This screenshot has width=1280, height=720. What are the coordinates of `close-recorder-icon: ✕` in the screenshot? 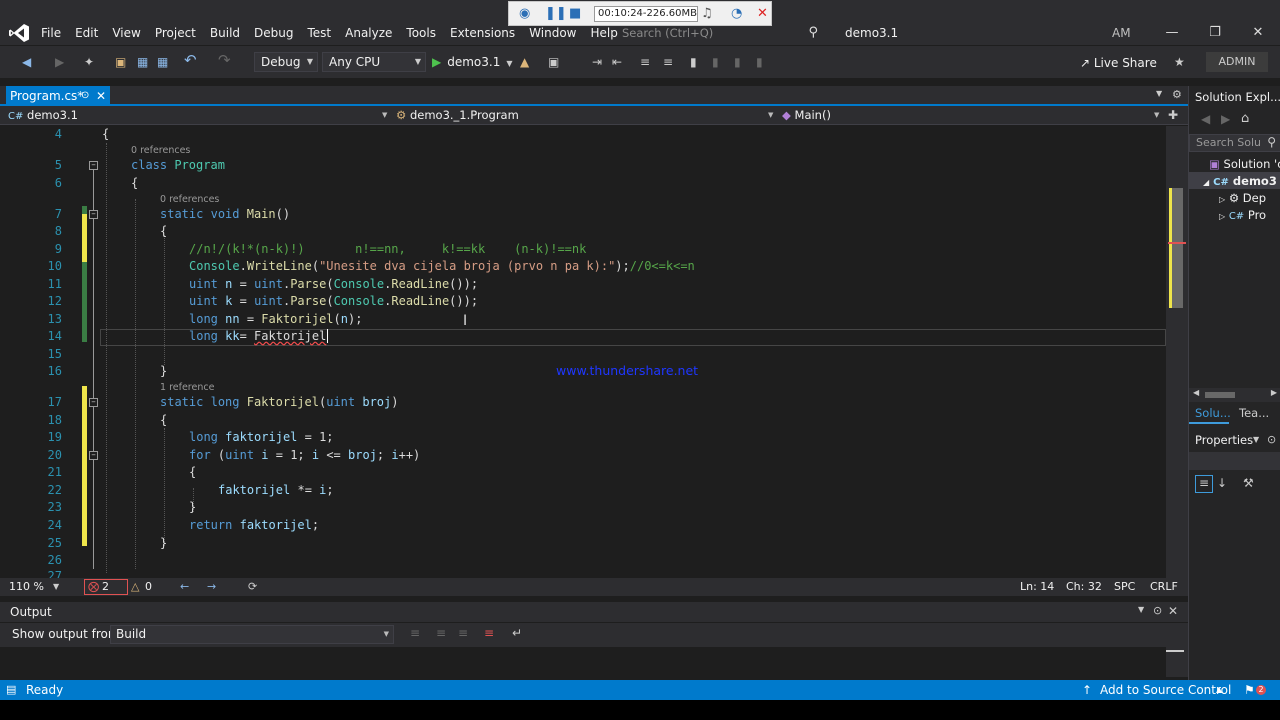 It's located at (762, 14).